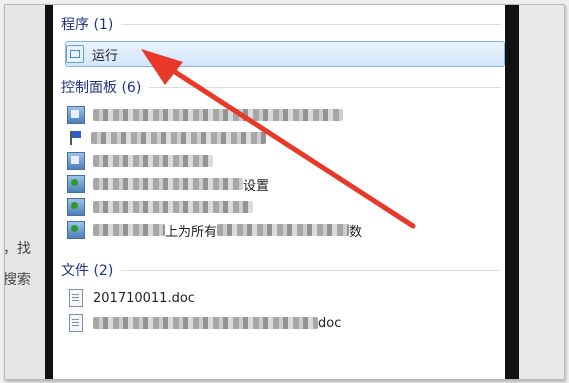 The width and height of the screenshot is (569, 383). Describe the element at coordinates (101, 88) in the screenshot. I see `control-panel-group-title: 控制面板 (6)` at that location.